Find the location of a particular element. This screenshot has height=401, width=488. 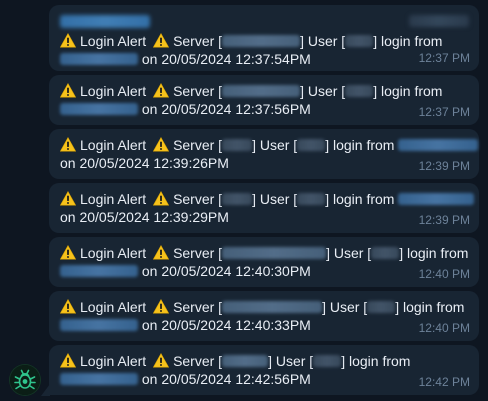

bubble-tail is located at coordinates (45, 390).